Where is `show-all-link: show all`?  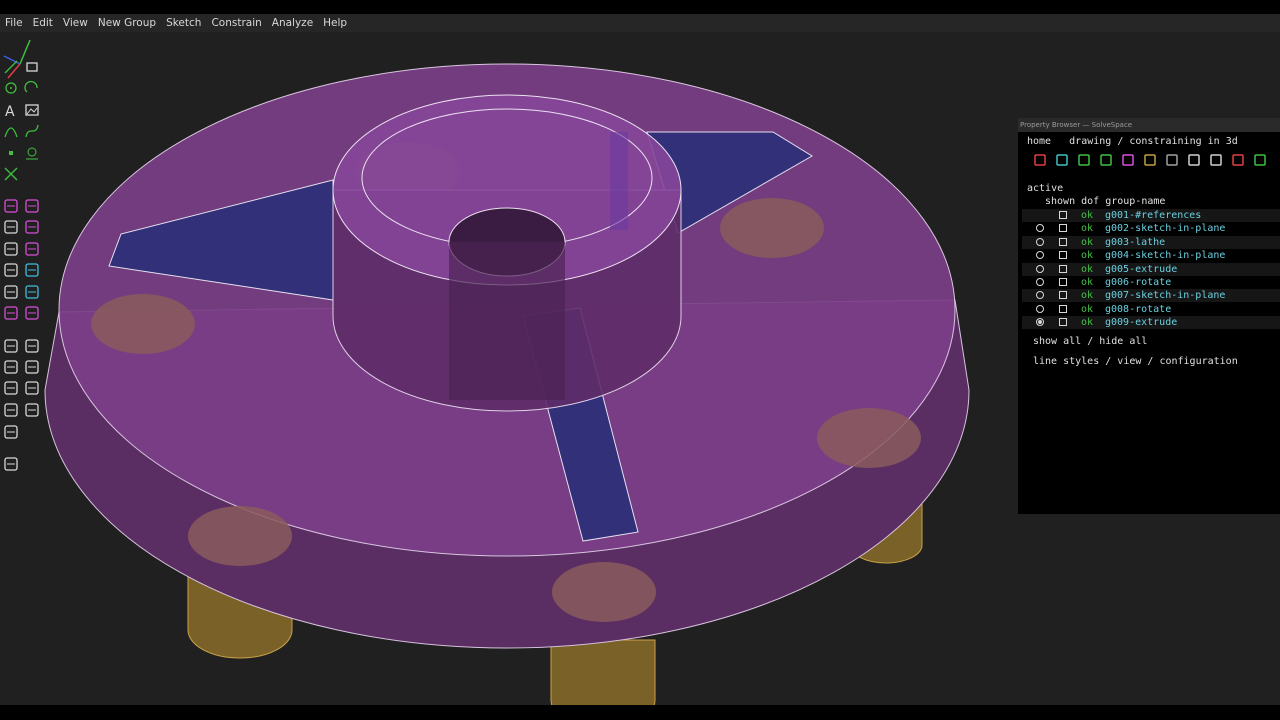
show-all-link: show all is located at coordinates (1057, 341).